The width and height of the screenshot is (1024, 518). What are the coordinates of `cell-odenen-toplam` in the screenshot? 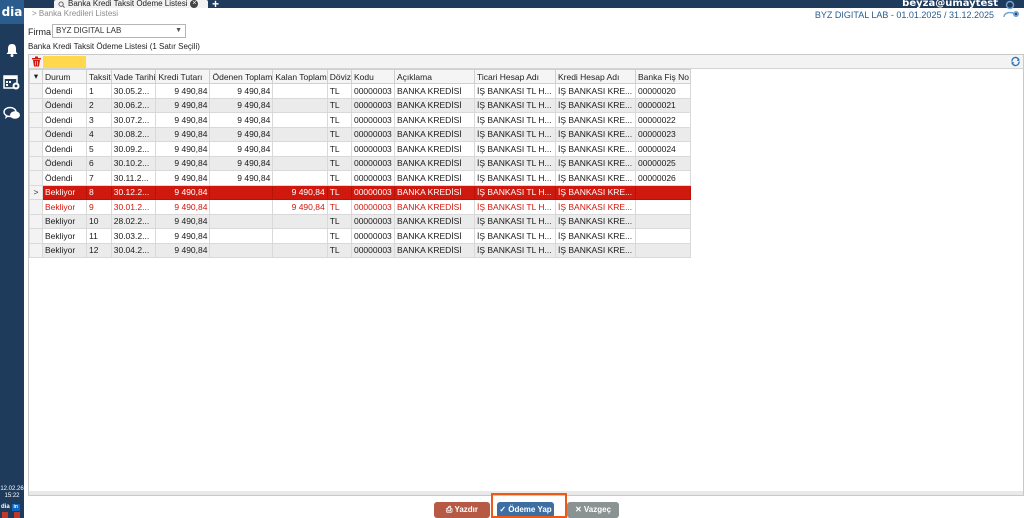 It's located at (241, 236).